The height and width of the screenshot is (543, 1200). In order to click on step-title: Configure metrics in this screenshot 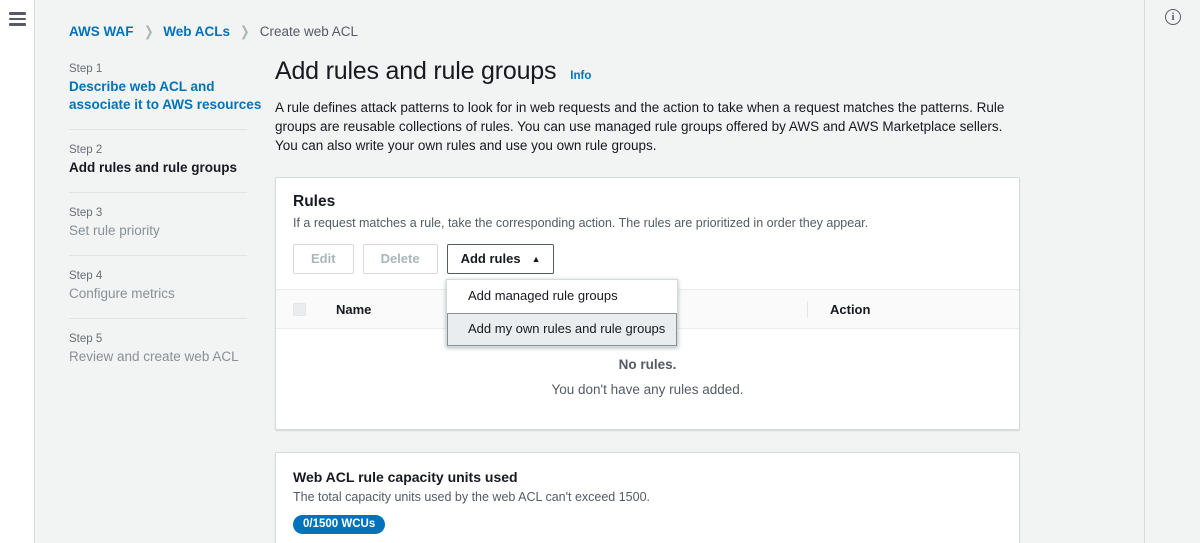, I will do `click(122, 293)`.